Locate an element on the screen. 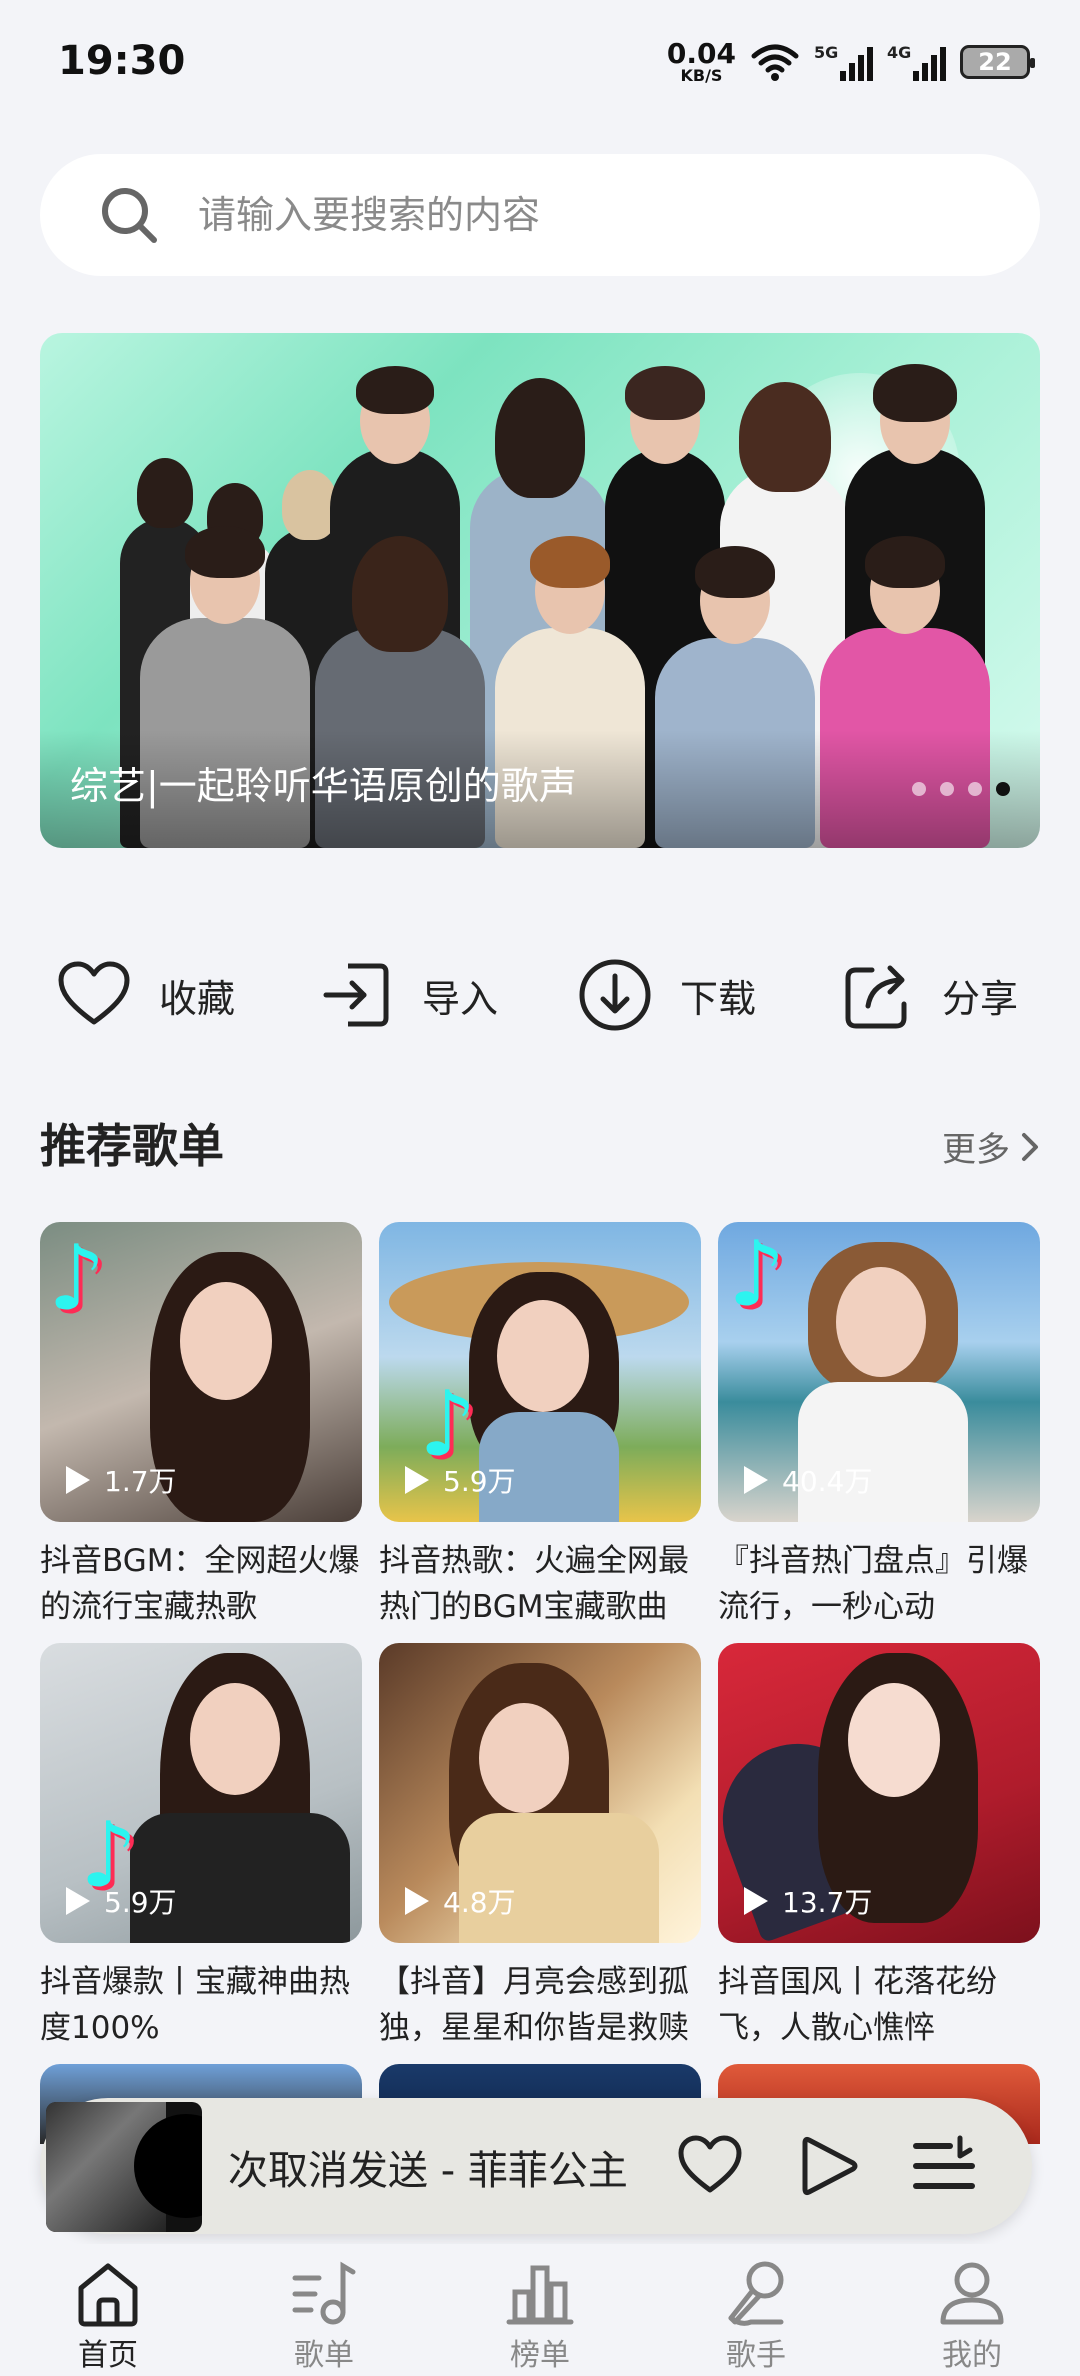 This screenshot has width=1080, height=2376. like-button is located at coordinates (710, 2166).